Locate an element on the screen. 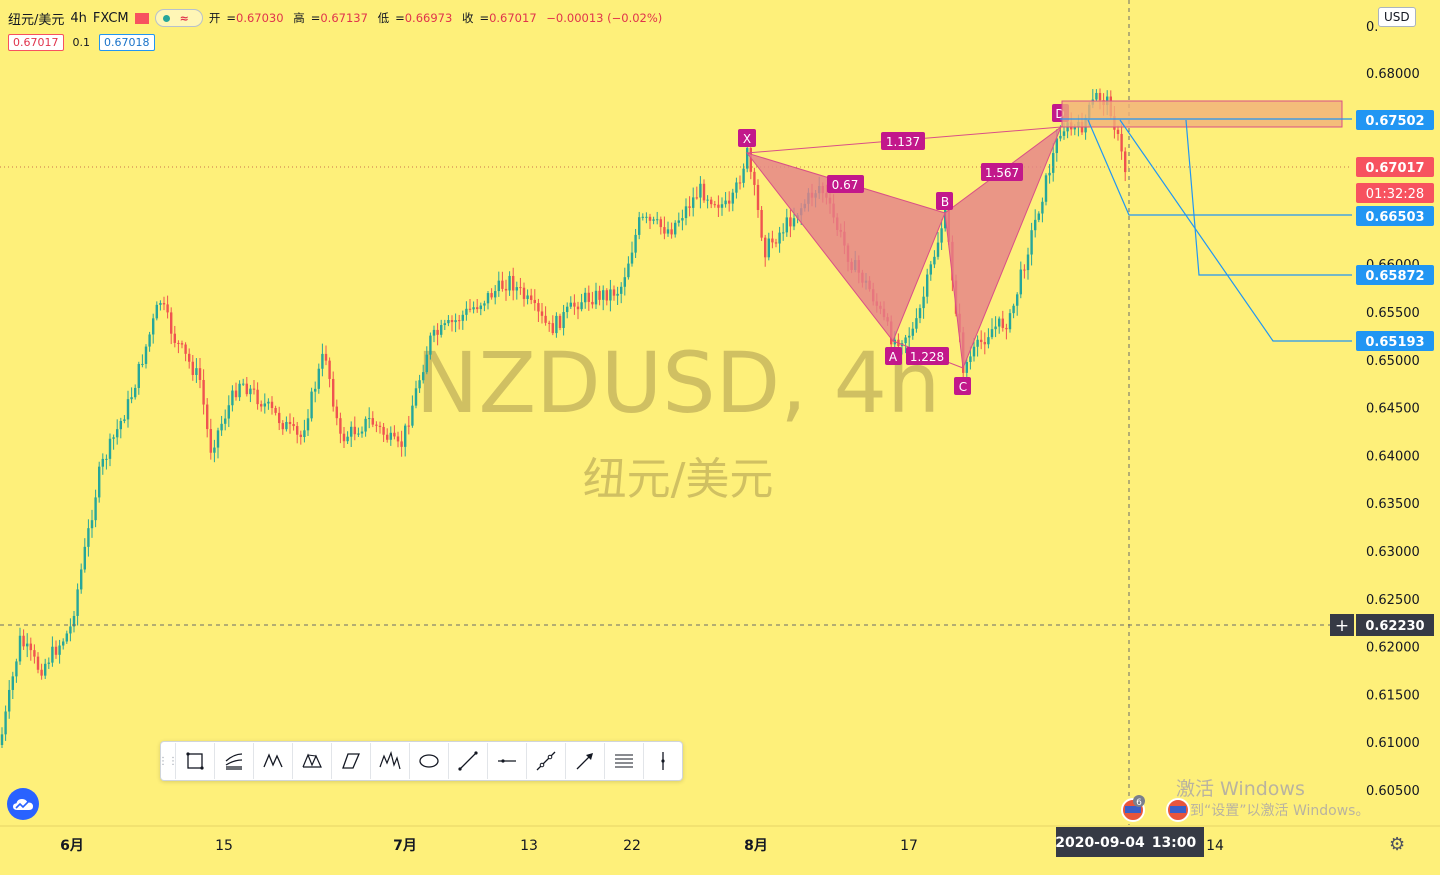  cypher-pattern-tool is located at coordinates (311, 761).